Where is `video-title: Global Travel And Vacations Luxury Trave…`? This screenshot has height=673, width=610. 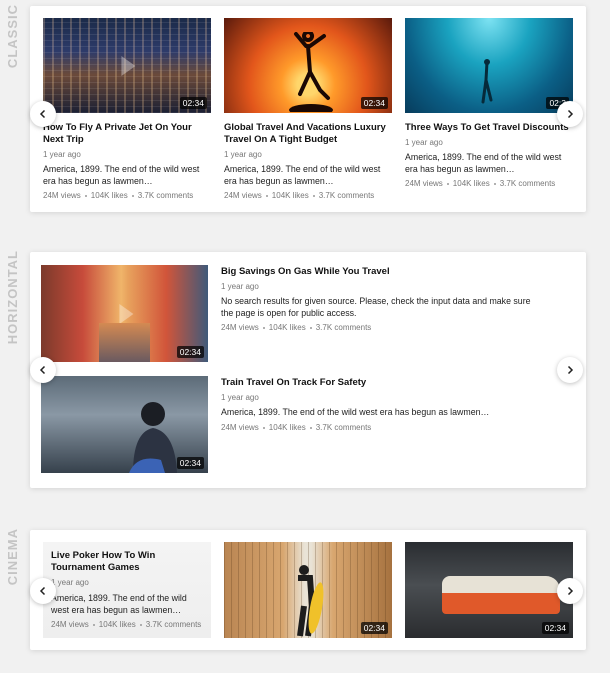 video-title: Global Travel And Vacations Luxury Trave… is located at coordinates (309, 134).